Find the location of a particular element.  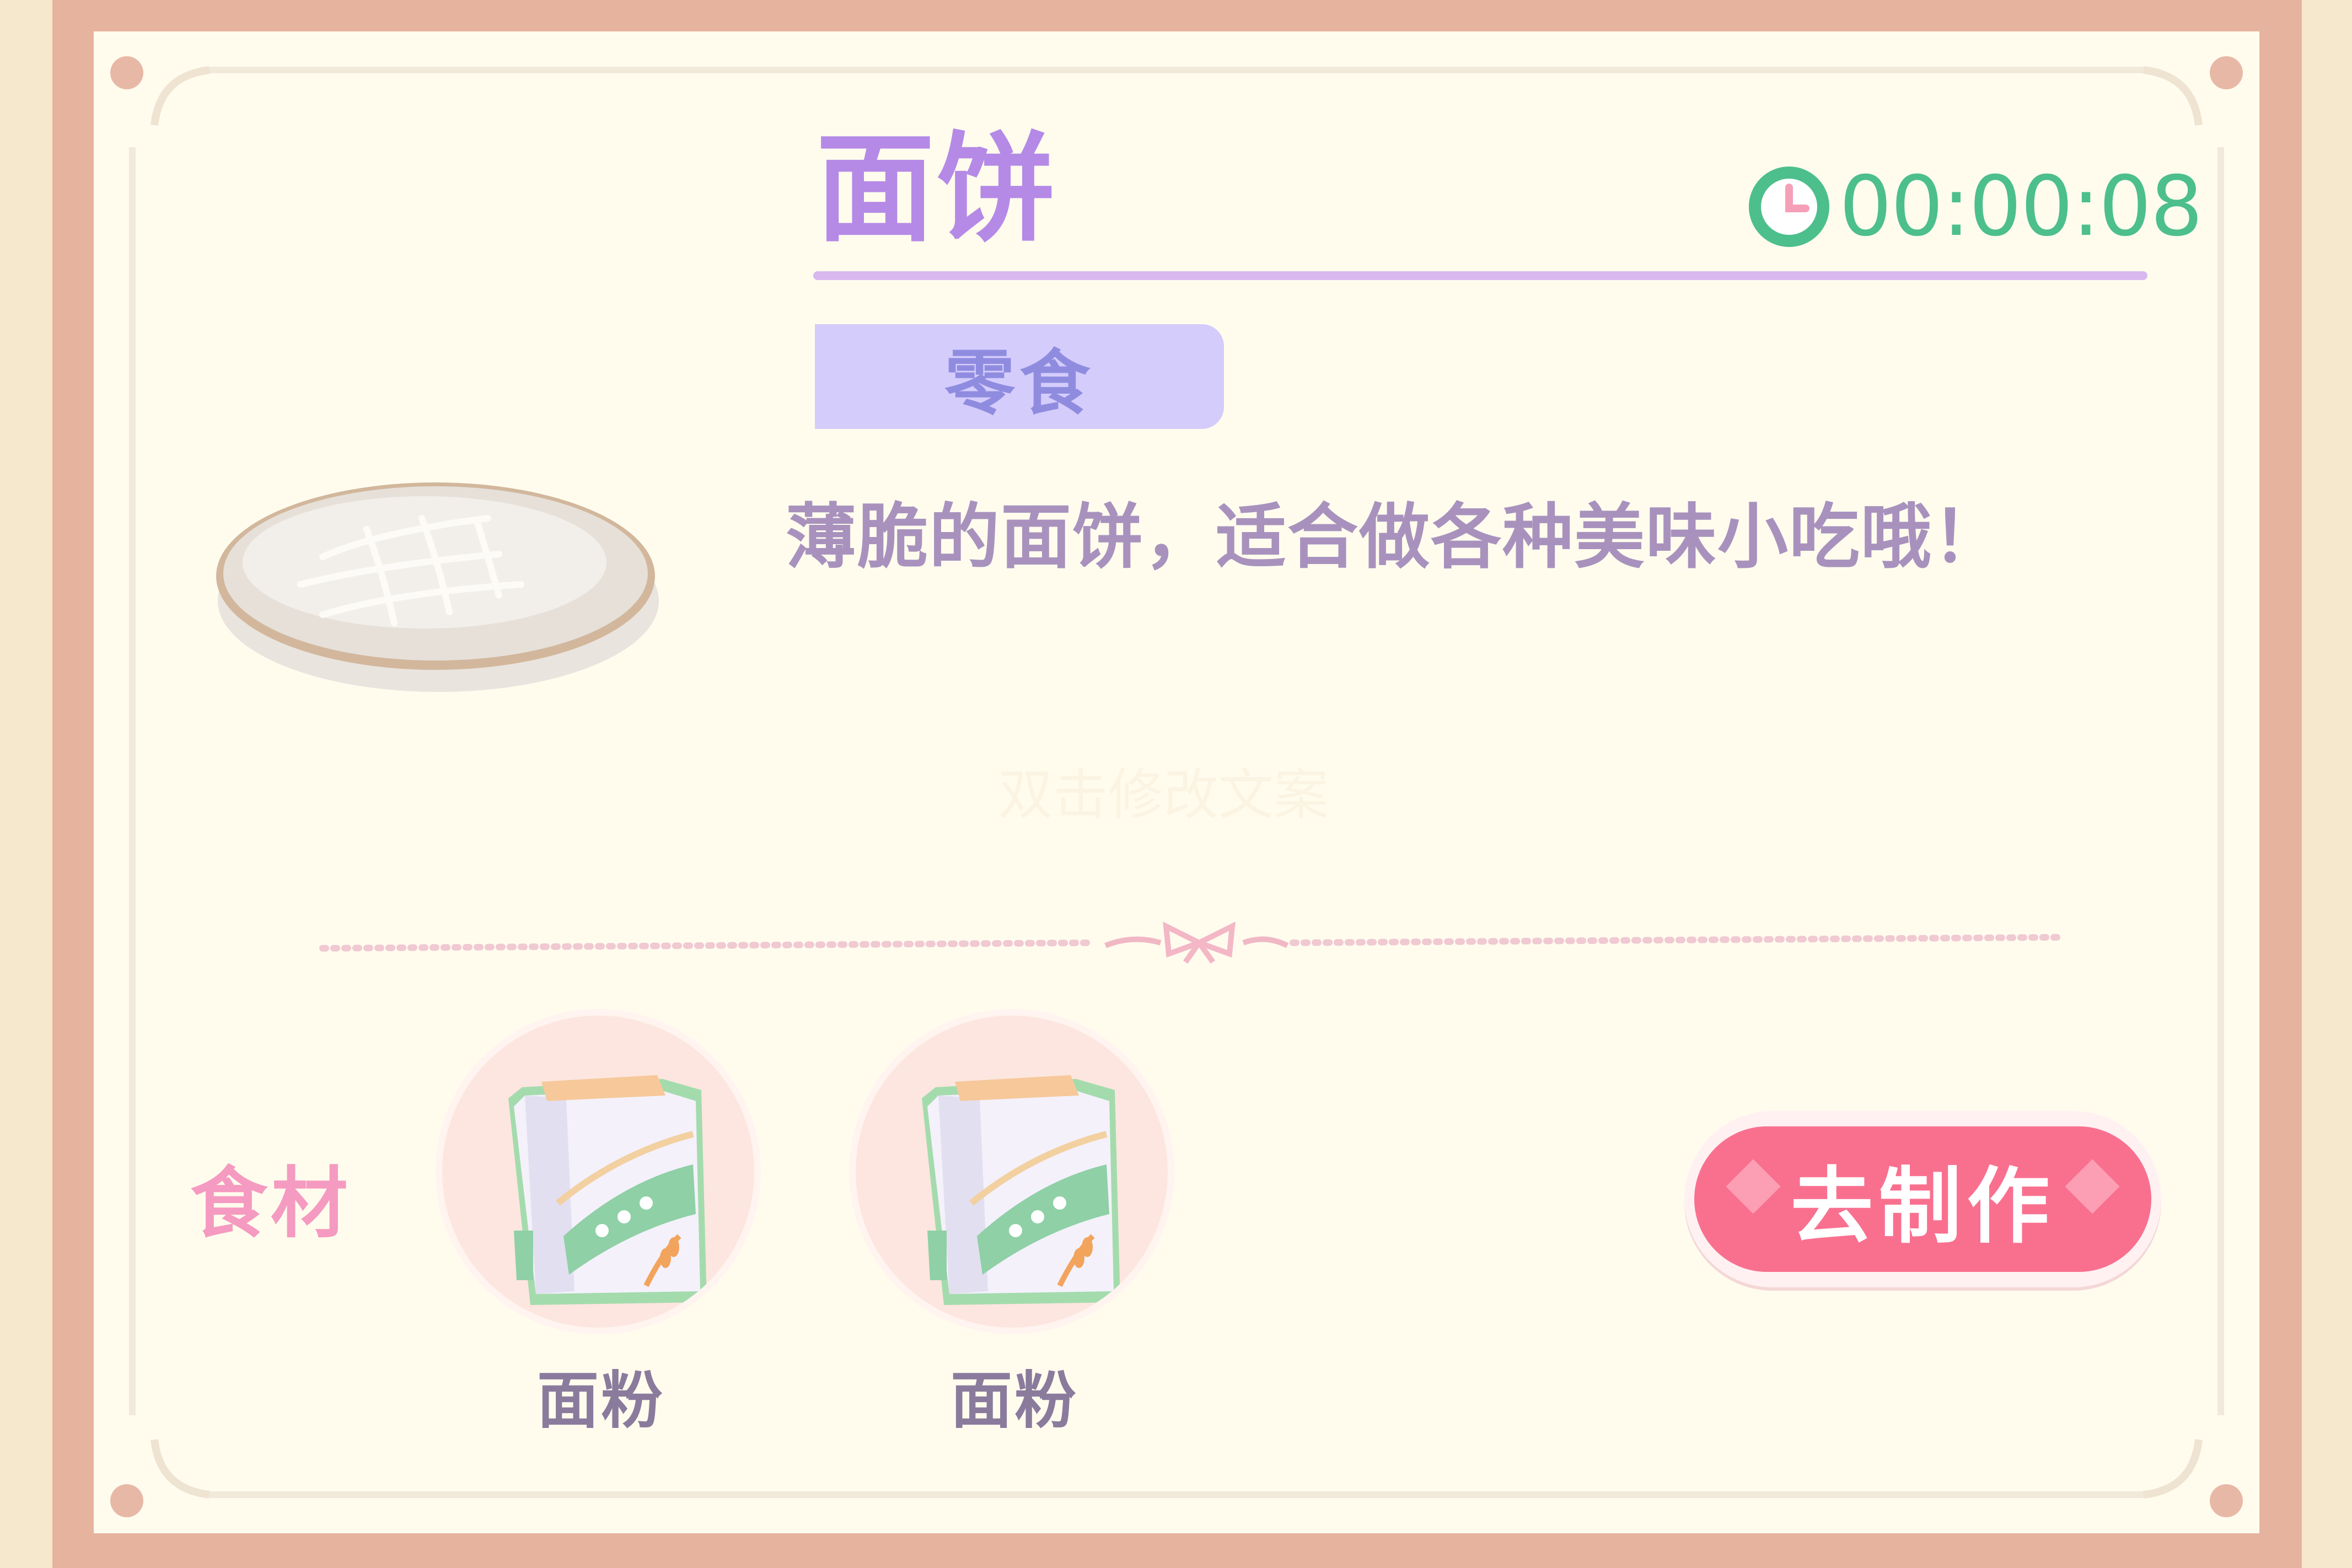

flatbread-icon is located at coordinates (437, 587).